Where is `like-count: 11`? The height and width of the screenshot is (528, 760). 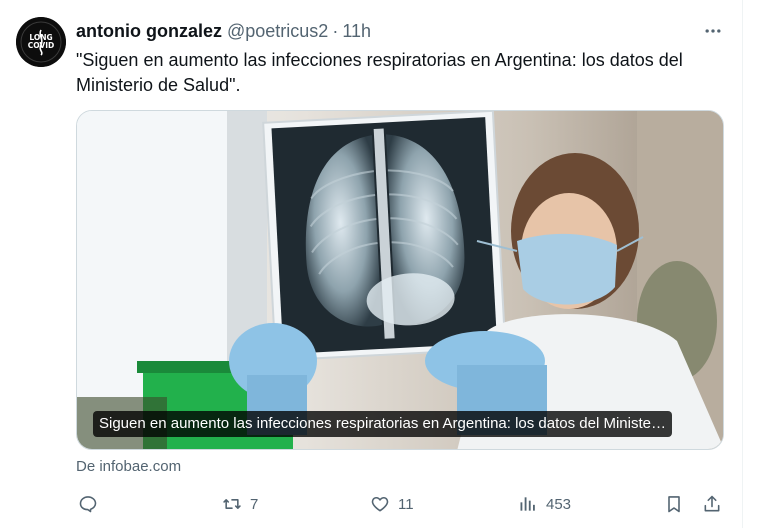
like-count: 11 is located at coordinates (406, 504).